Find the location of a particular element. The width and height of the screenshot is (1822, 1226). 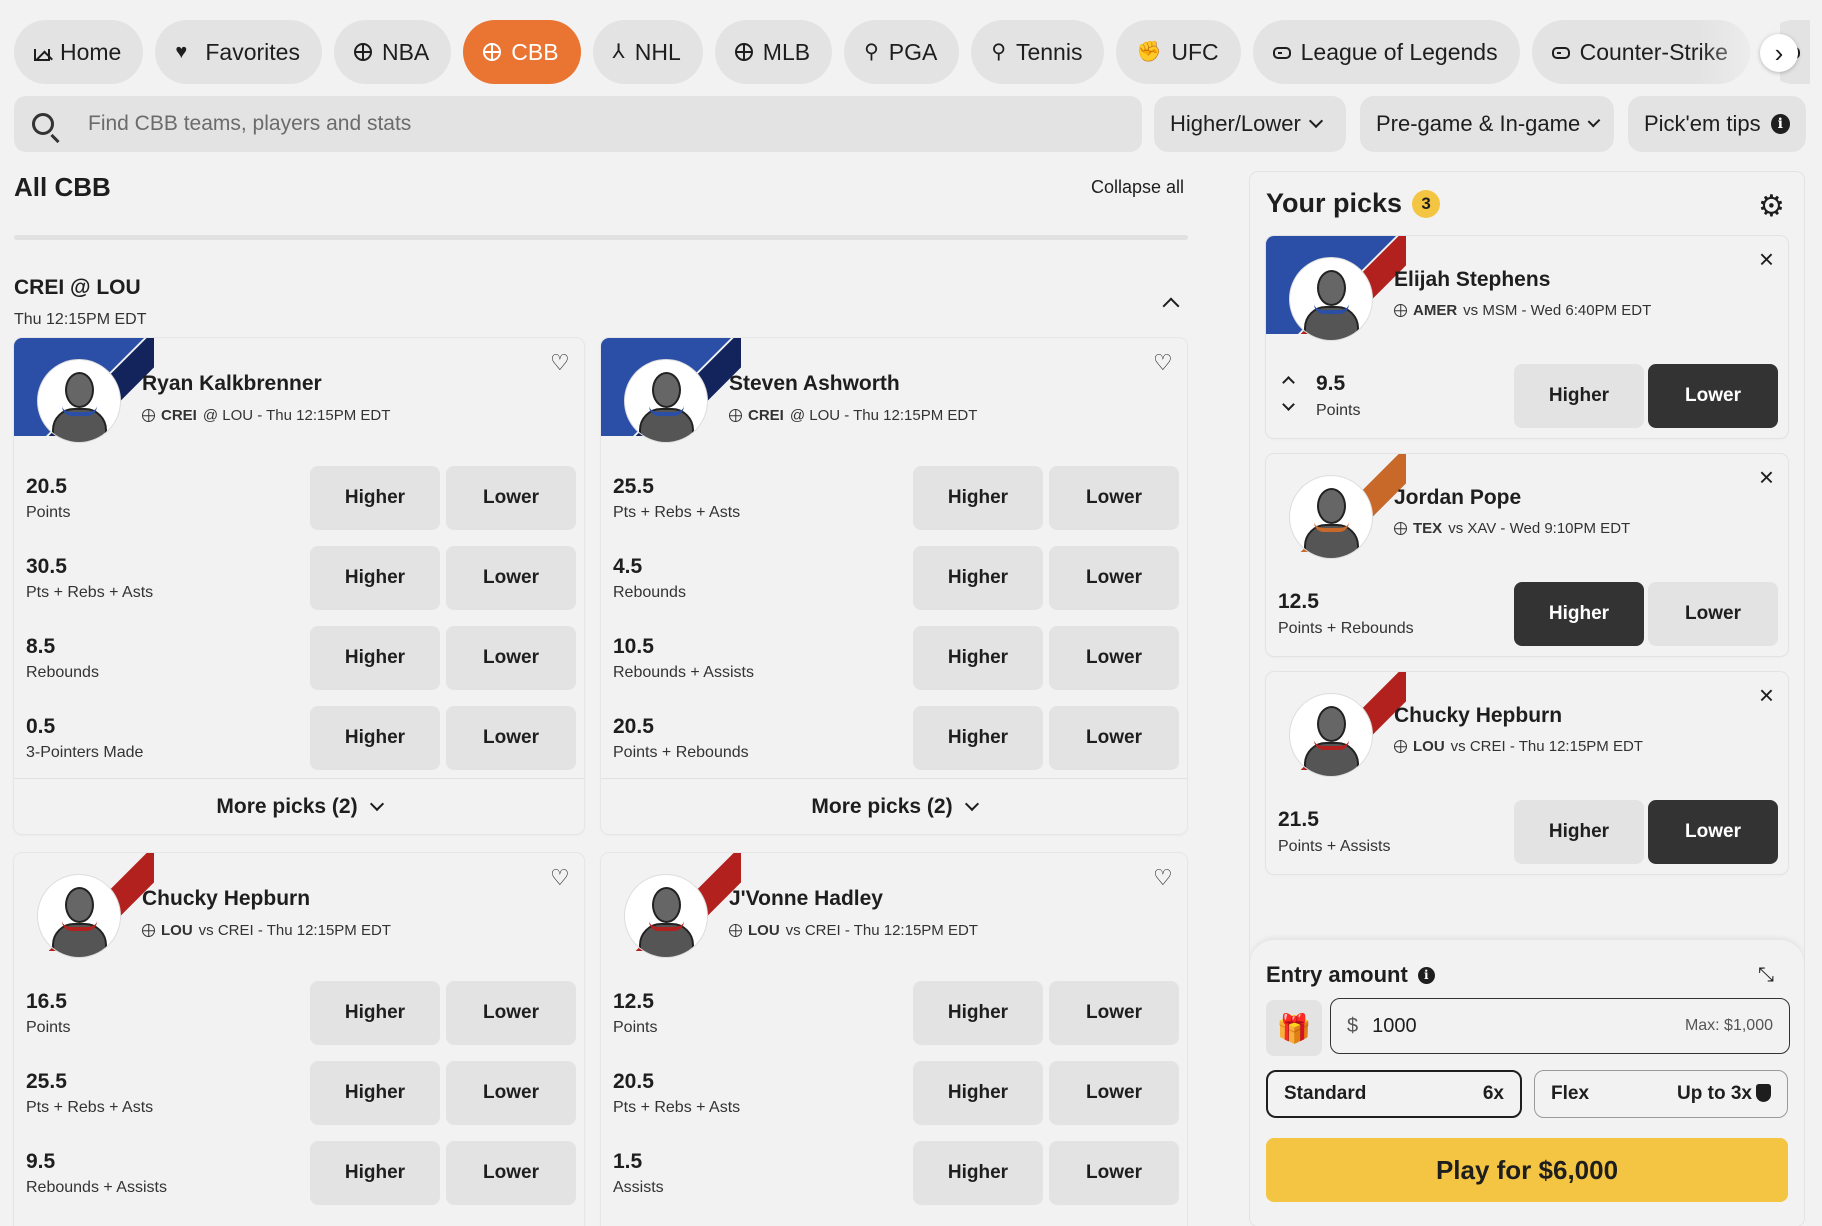

entry-amount-field: $ 1000 Max: $1,000 is located at coordinates (1560, 1026).